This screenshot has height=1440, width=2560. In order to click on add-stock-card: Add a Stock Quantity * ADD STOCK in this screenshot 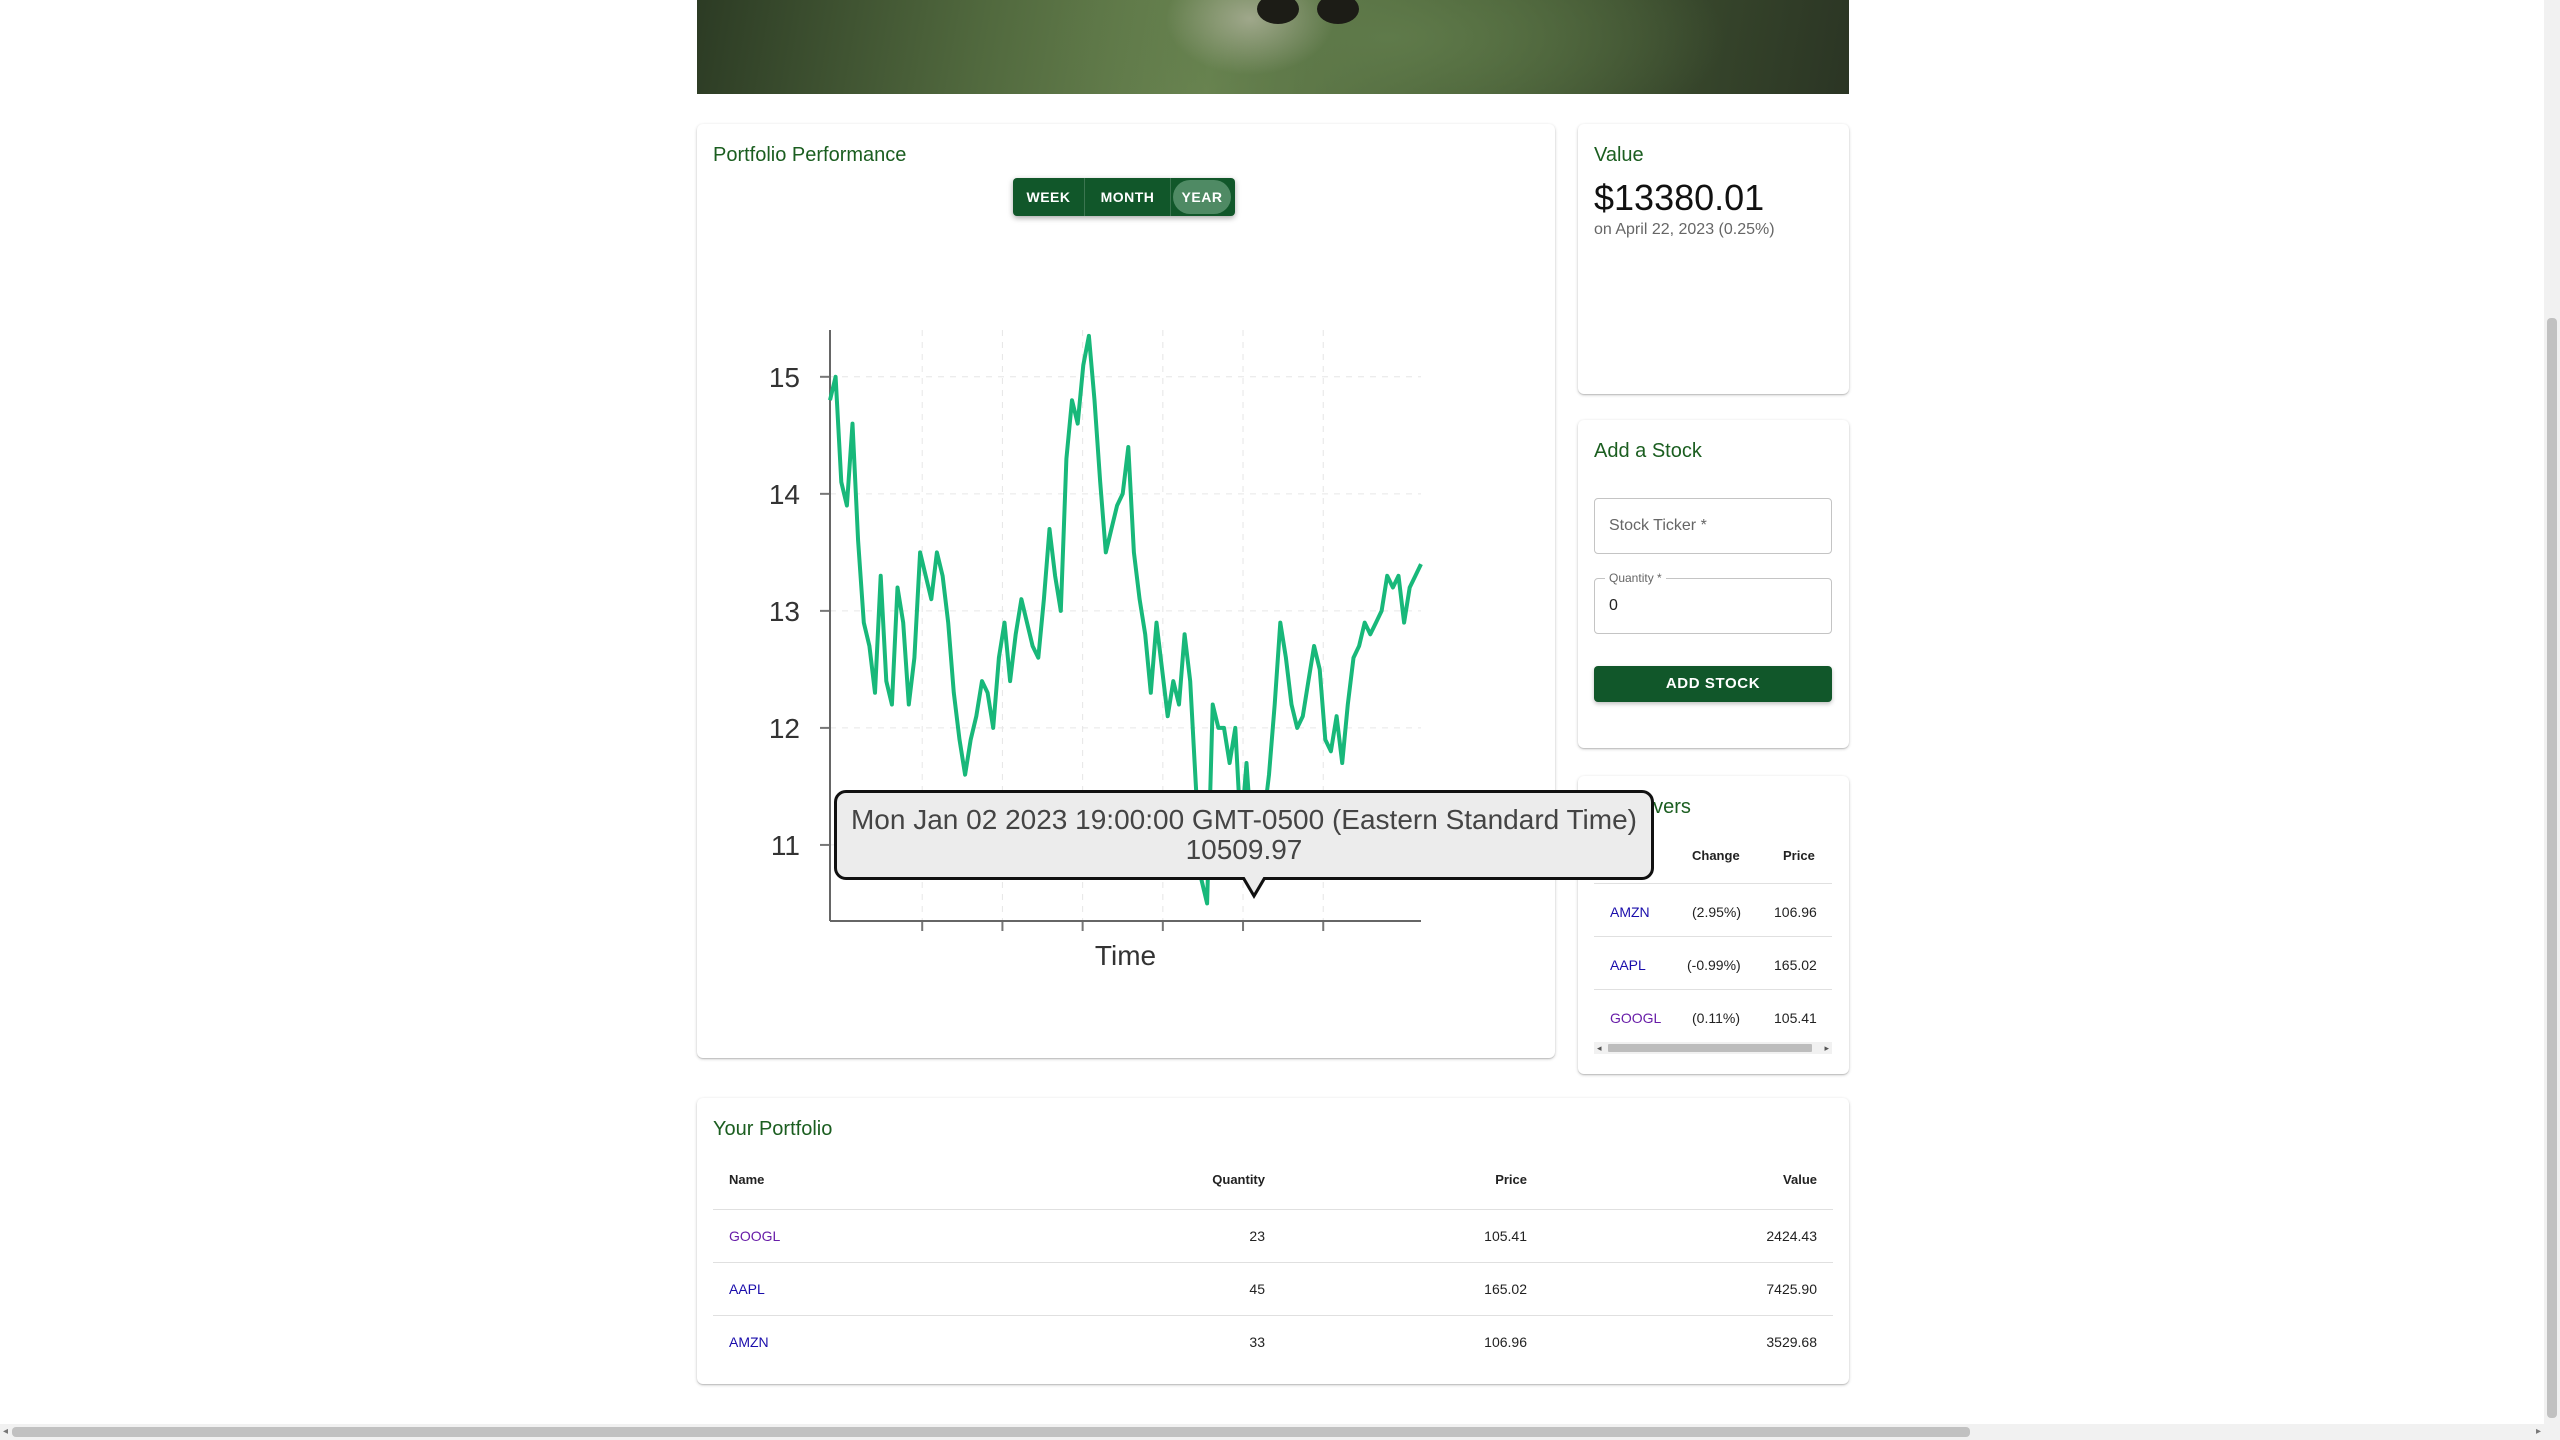, I will do `click(1713, 584)`.